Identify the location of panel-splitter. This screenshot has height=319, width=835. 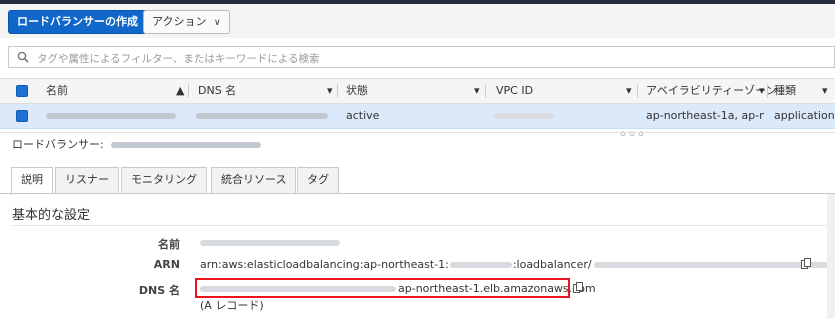
(417, 132).